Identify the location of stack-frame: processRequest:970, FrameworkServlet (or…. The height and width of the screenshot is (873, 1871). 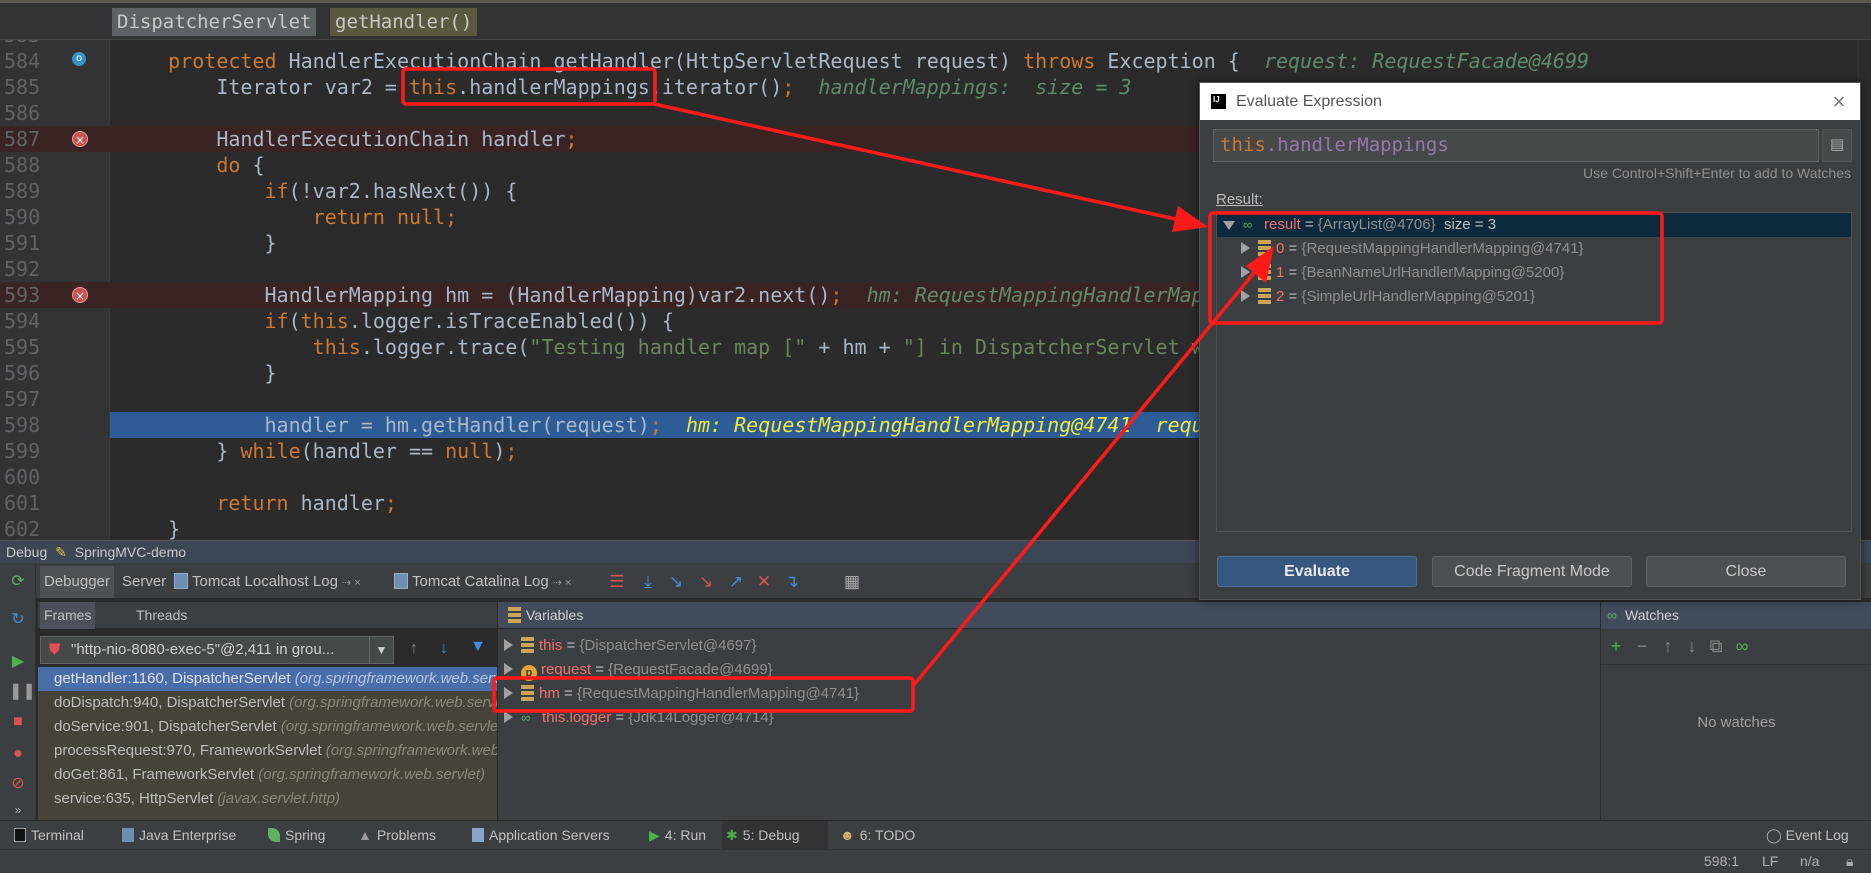
(267, 751).